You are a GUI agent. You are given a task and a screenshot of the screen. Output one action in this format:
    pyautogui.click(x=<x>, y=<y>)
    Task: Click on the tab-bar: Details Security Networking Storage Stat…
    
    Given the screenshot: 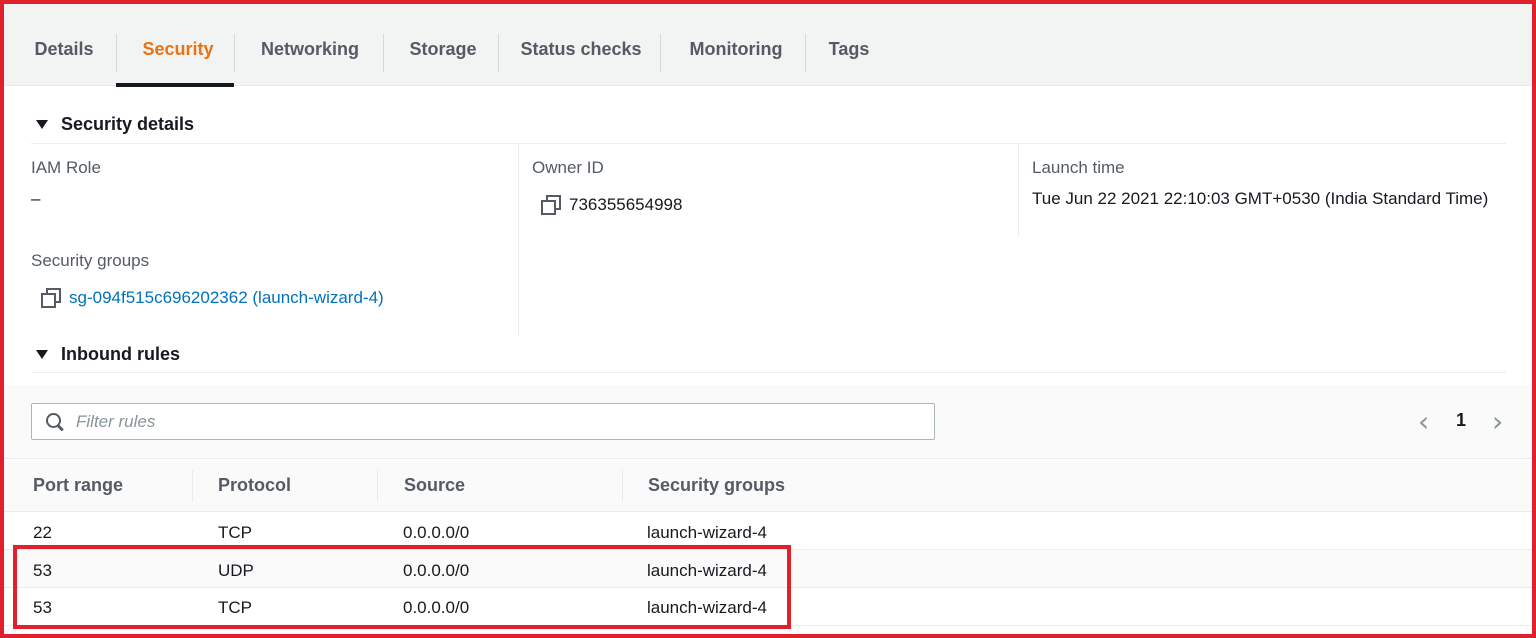 What is the action you would take?
    pyautogui.click(x=768, y=45)
    